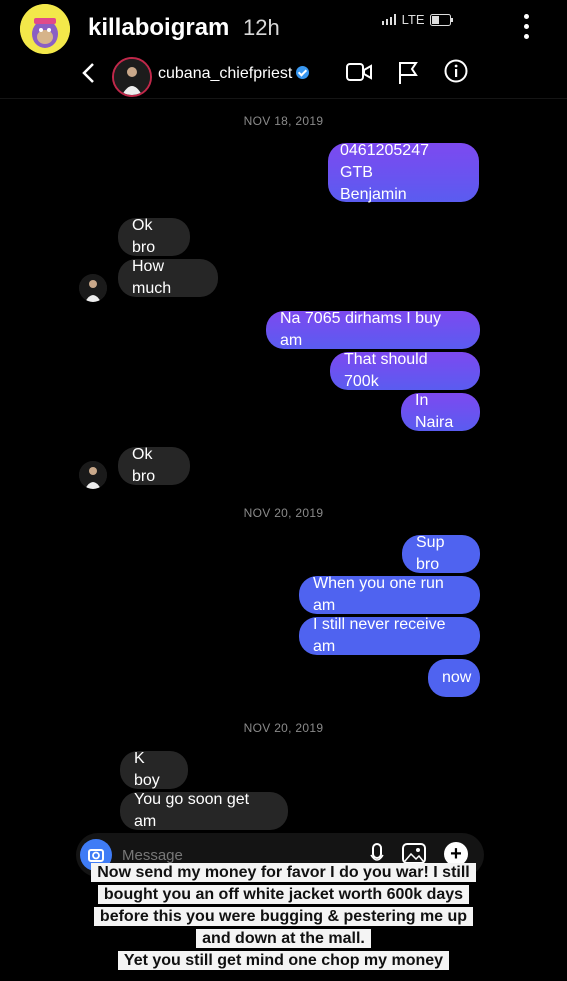 The height and width of the screenshot is (981, 567). Describe the element at coordinates (283, 27) in the screenshot. I see `story-header: killaboigram 12h LTE` at that location.